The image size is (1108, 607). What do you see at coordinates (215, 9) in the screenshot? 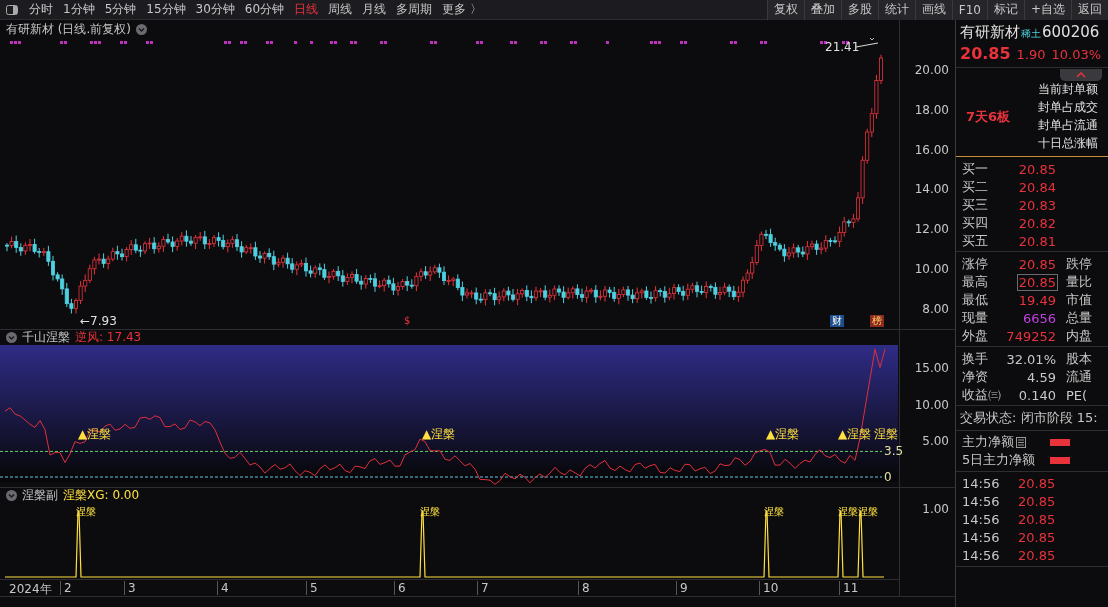
I see `period-tab: 30分钟` at bounding box center [215, 9].